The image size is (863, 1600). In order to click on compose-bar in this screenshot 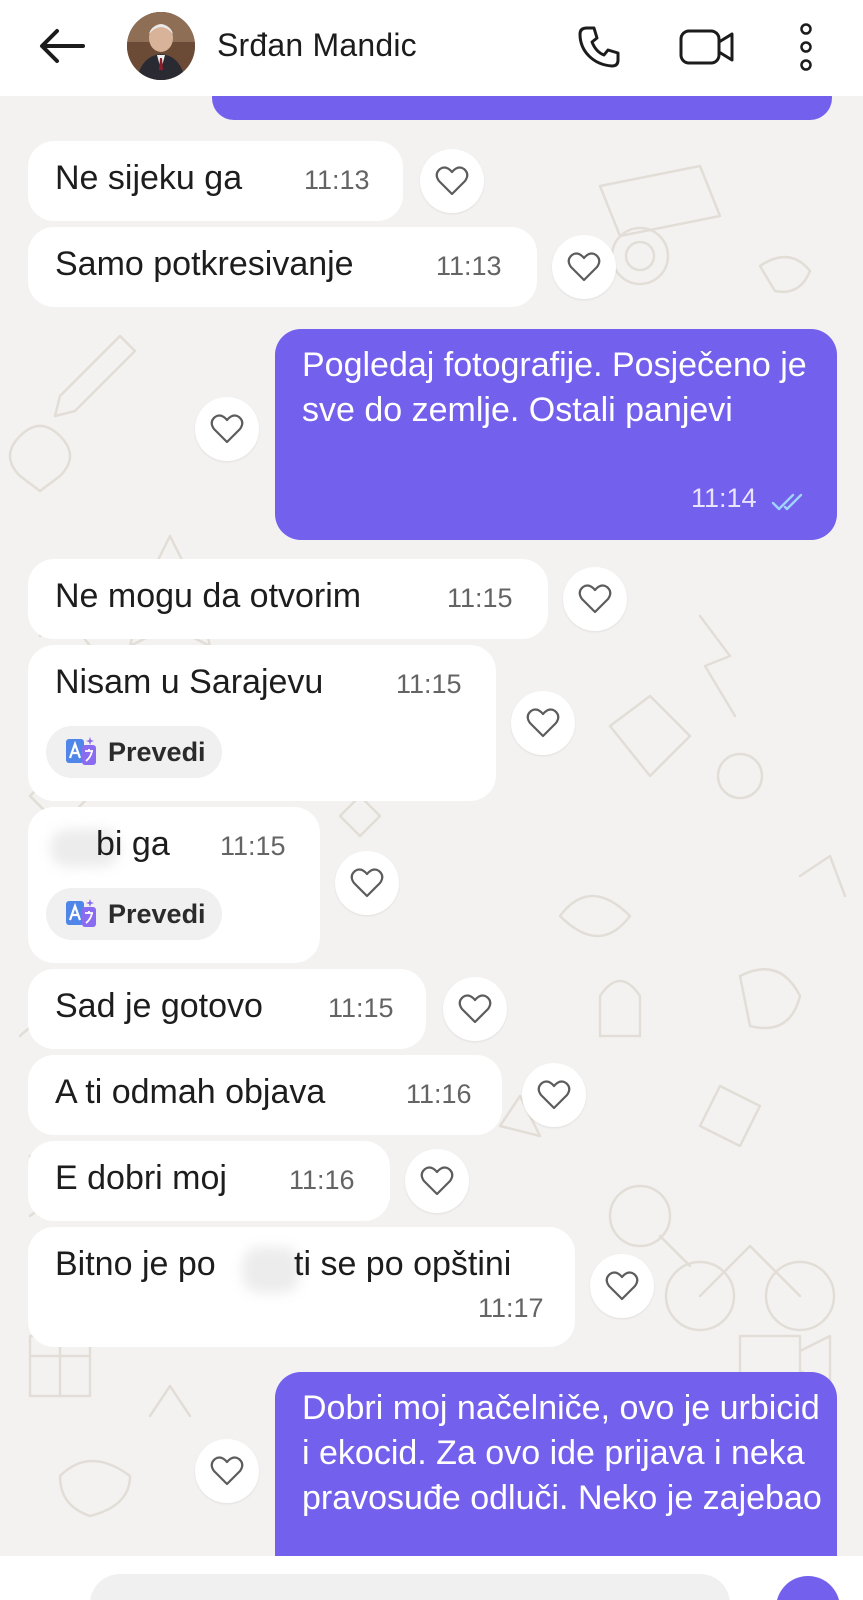, I will do `click(431, 1578)`.